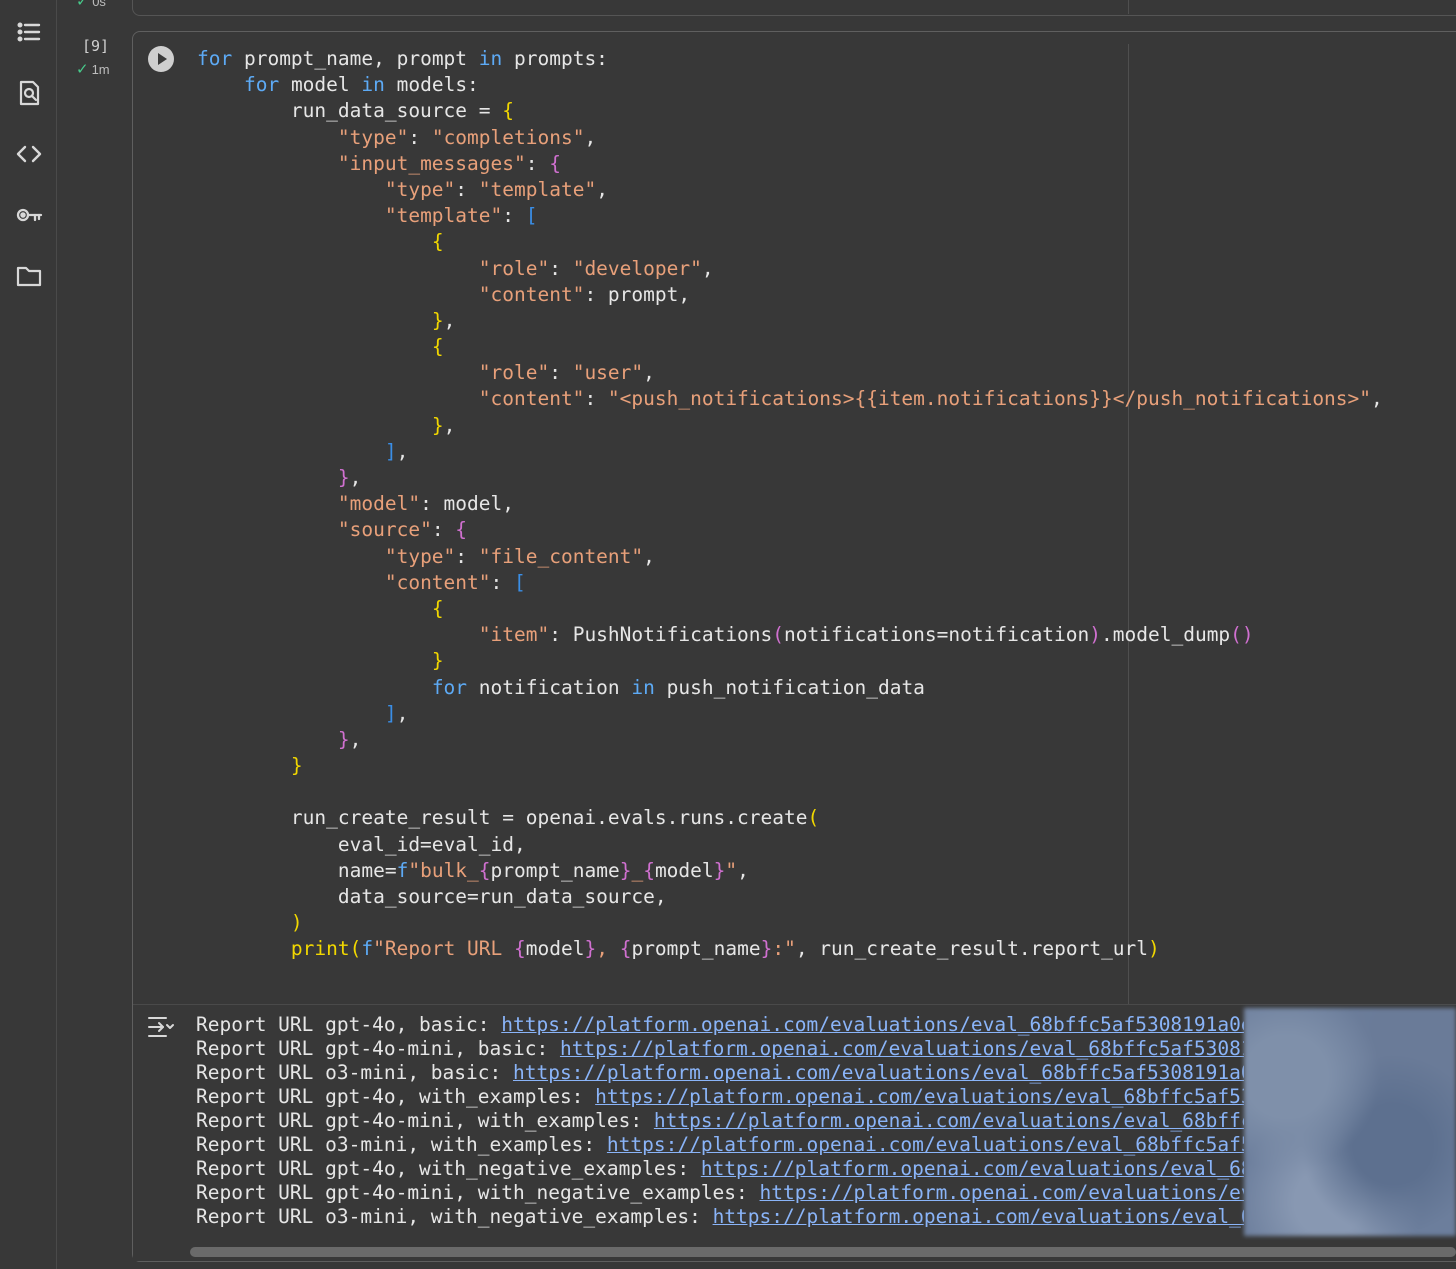 Image resolution: width=1456 pixels, height=1269 pixels. Describe the element at coordinates (461, 216) in the screenshot. I see `code-line: "template": [` at that location.